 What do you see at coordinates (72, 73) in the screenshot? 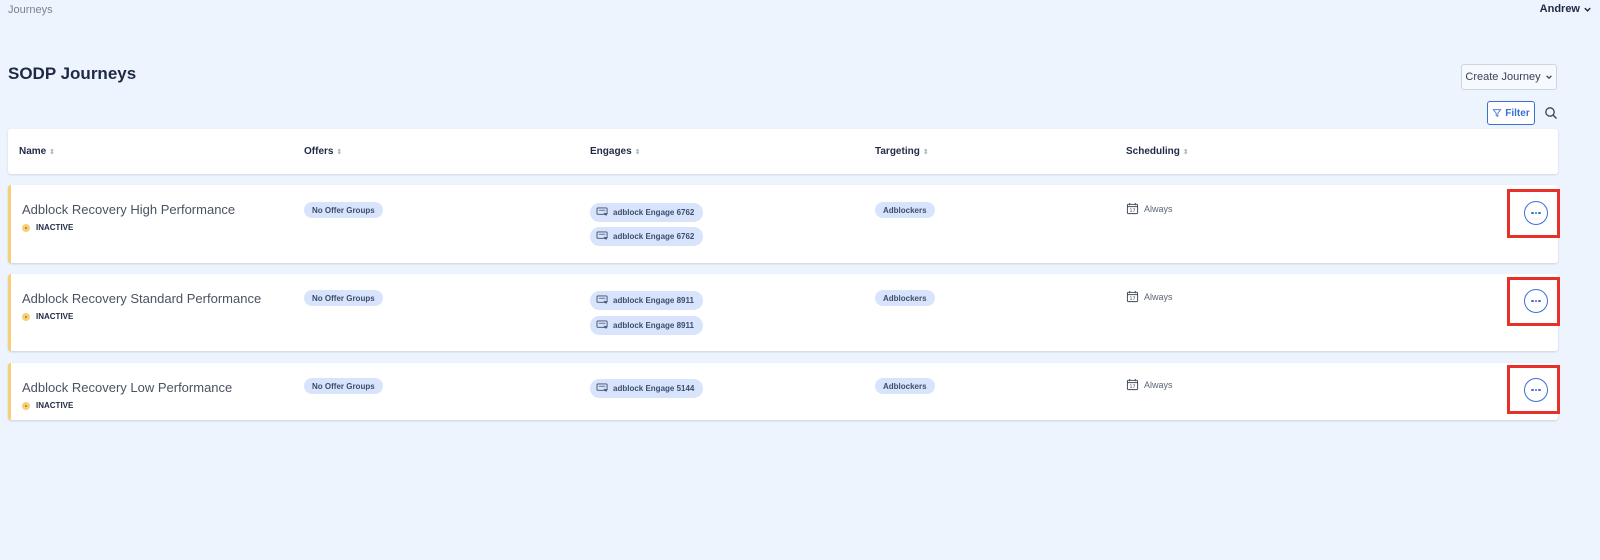
I see `page-title: SODP Journeys` at bounding box center [72, 73].